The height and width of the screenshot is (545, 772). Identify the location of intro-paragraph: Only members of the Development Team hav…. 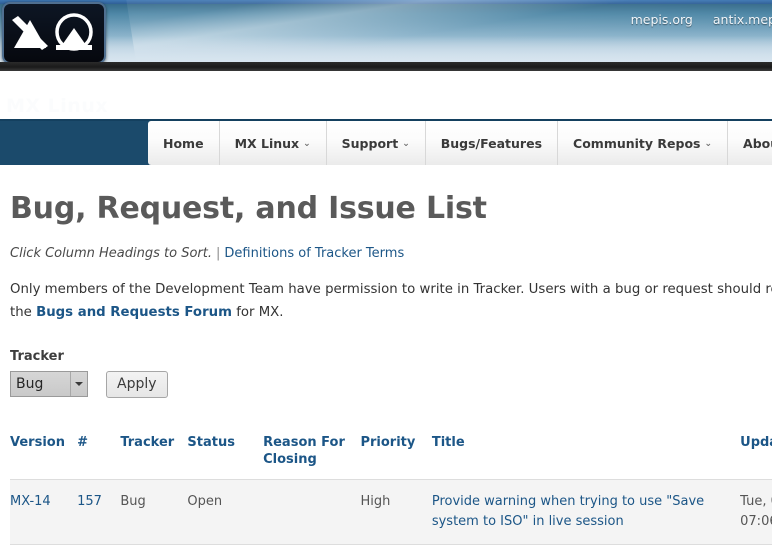
(391, 302).